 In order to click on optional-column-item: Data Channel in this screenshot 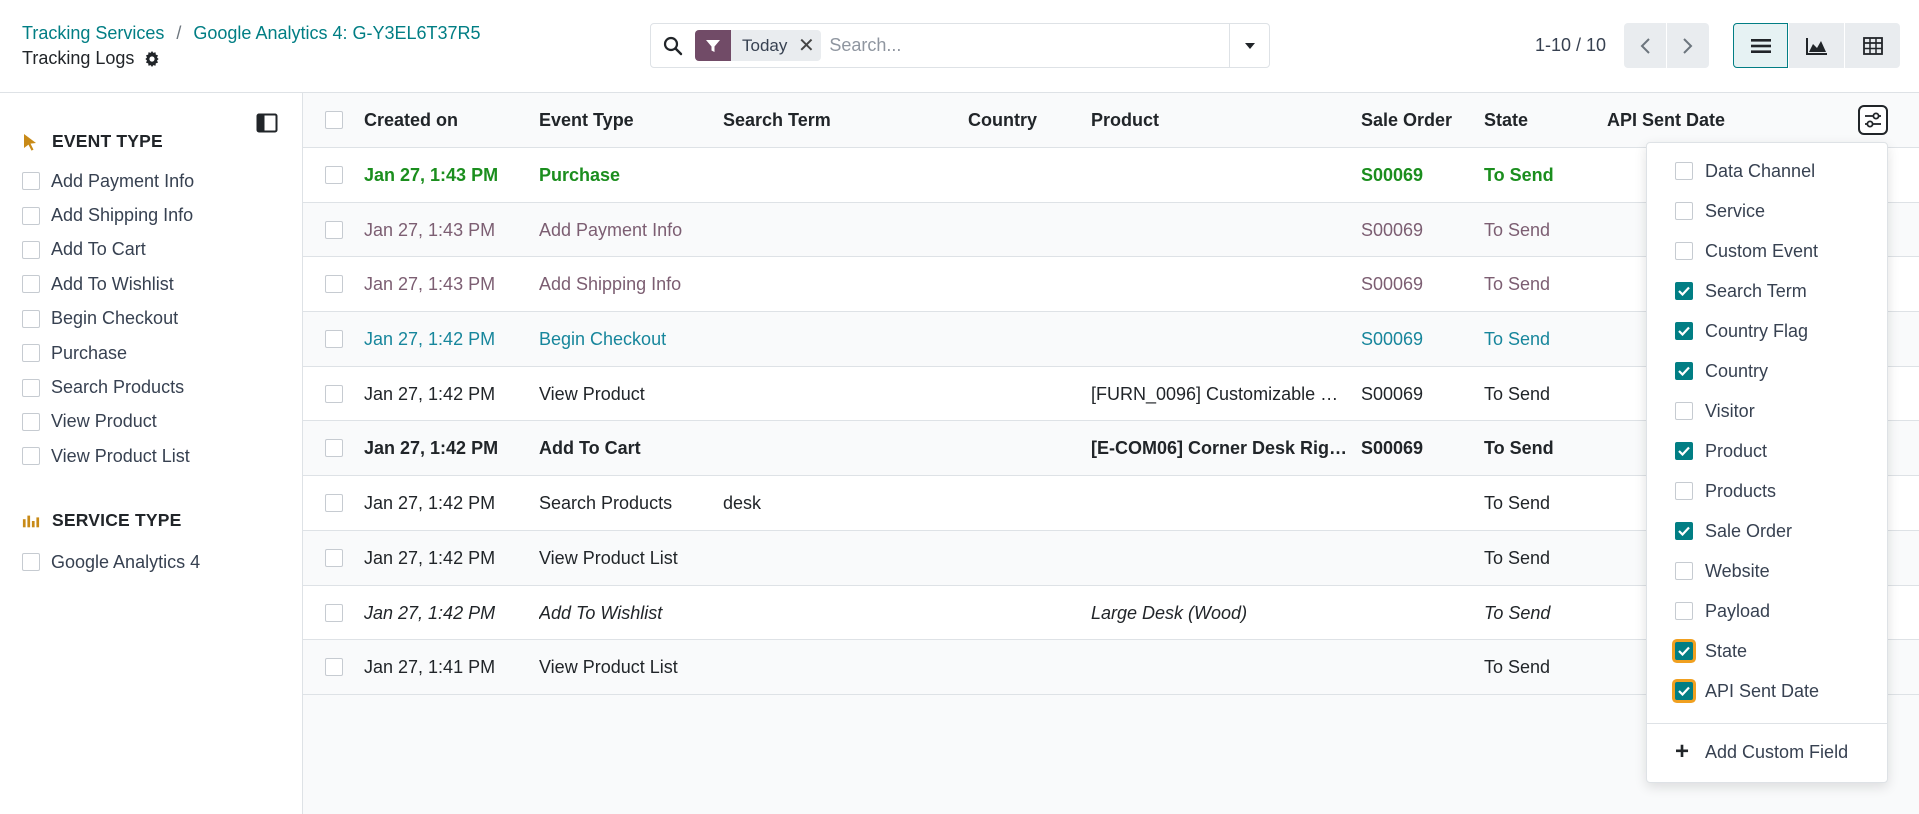, I will do `click(1747, 171)`.